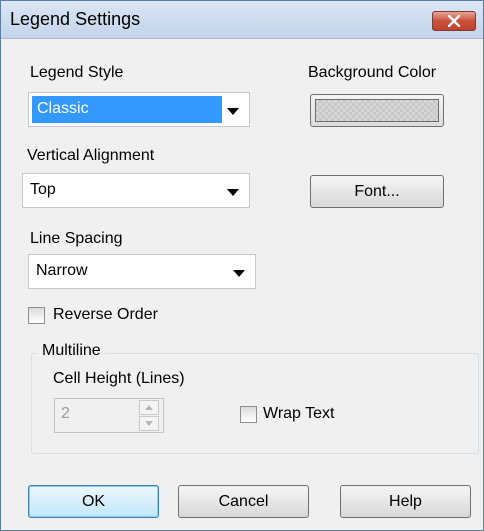  What do you see at coordinates (76, 238) in the screenshot?
I see `line-spacing-label: Line Spacing` at bounding box center [76, 238].